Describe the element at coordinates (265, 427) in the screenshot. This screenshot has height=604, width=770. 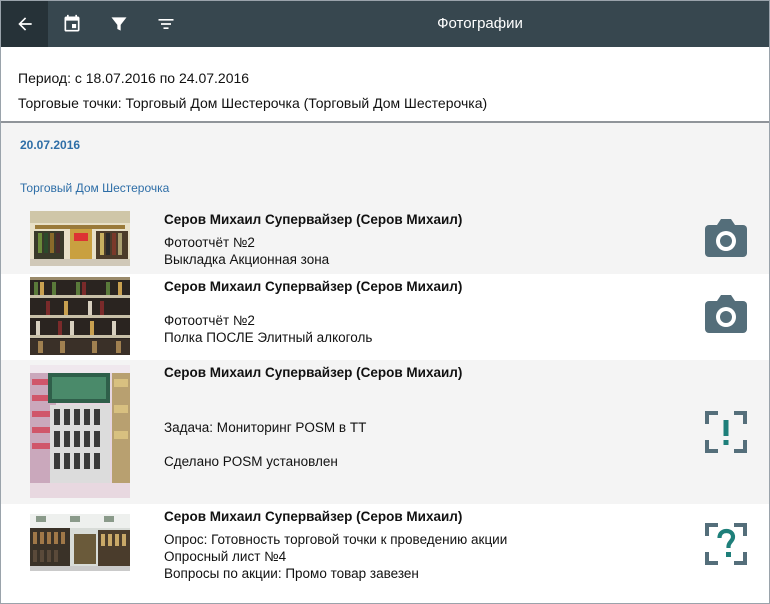
I see `row-line-1: Задача: Мониторинг POSM в ТТ` at that location.